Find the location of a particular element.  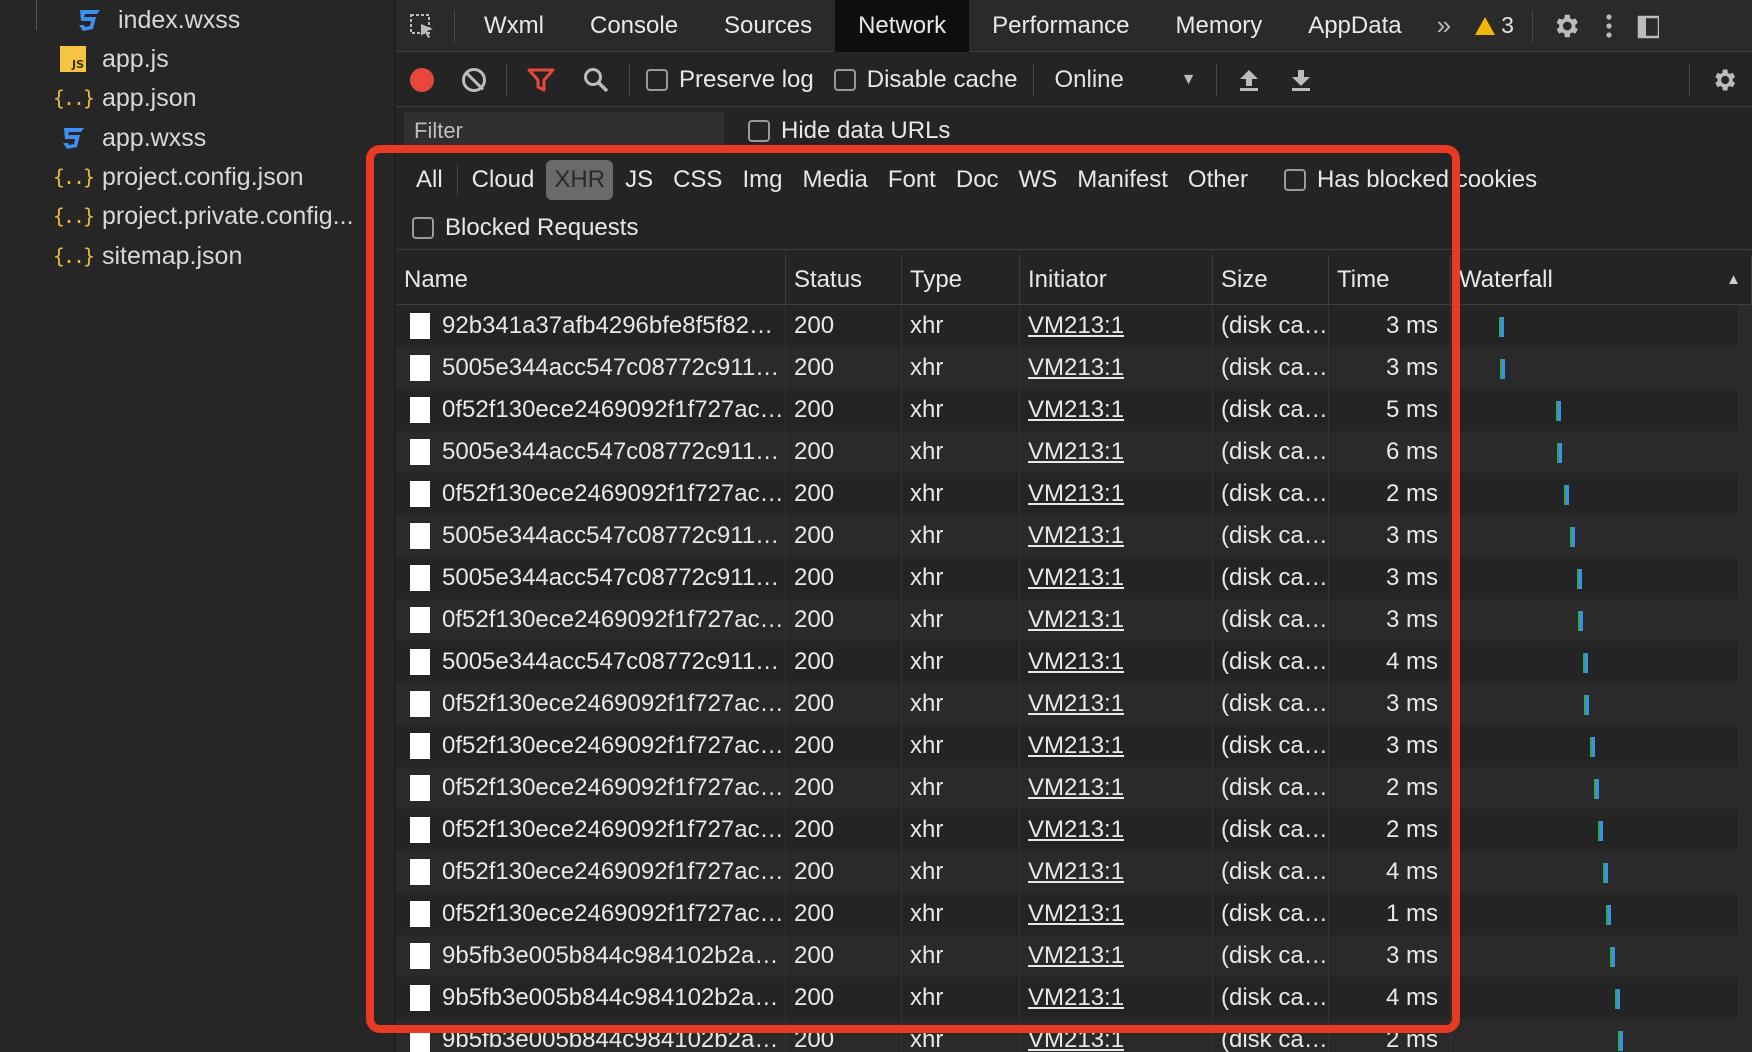

tab-performance: Performance is located at coordinates (1060, 26).